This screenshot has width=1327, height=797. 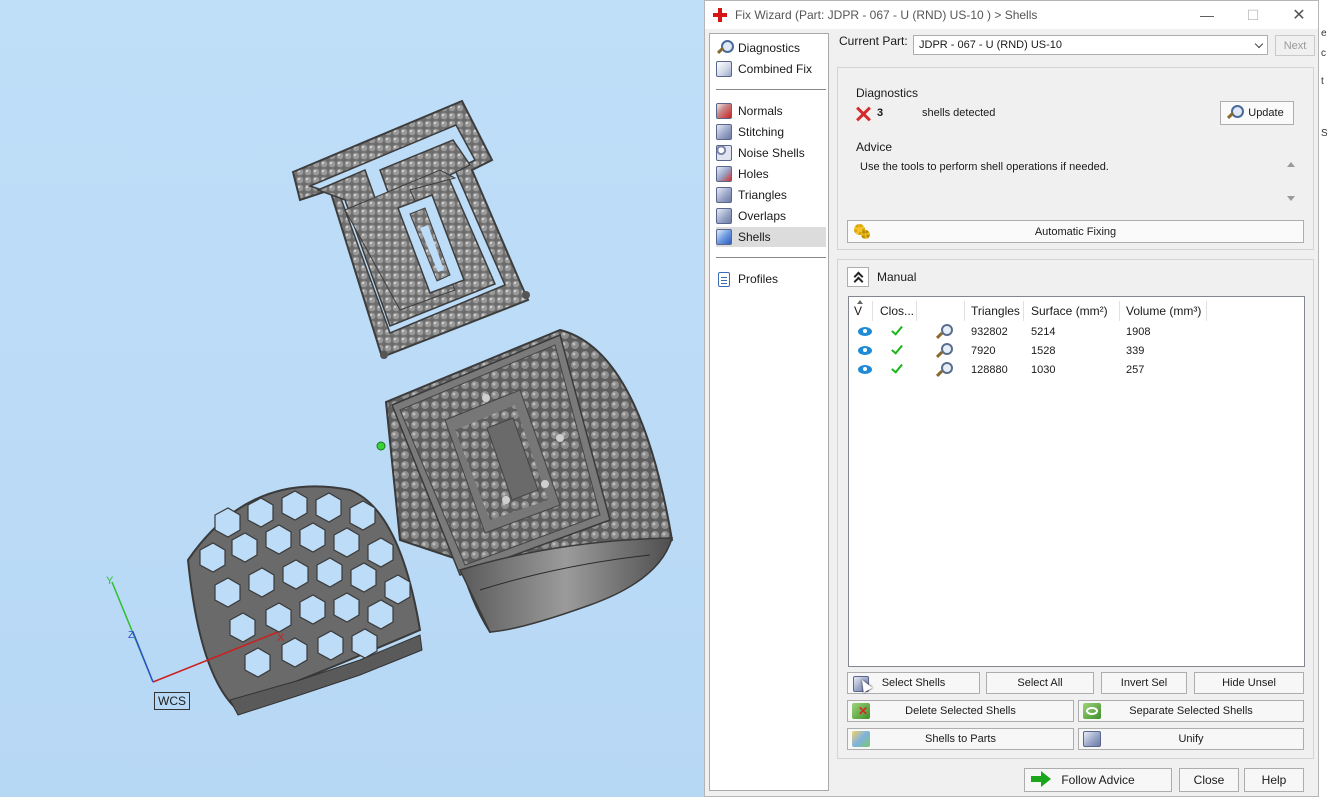 I want to click on shells-to-parts-button: Shells to Parts, so click(x=960, y=739).